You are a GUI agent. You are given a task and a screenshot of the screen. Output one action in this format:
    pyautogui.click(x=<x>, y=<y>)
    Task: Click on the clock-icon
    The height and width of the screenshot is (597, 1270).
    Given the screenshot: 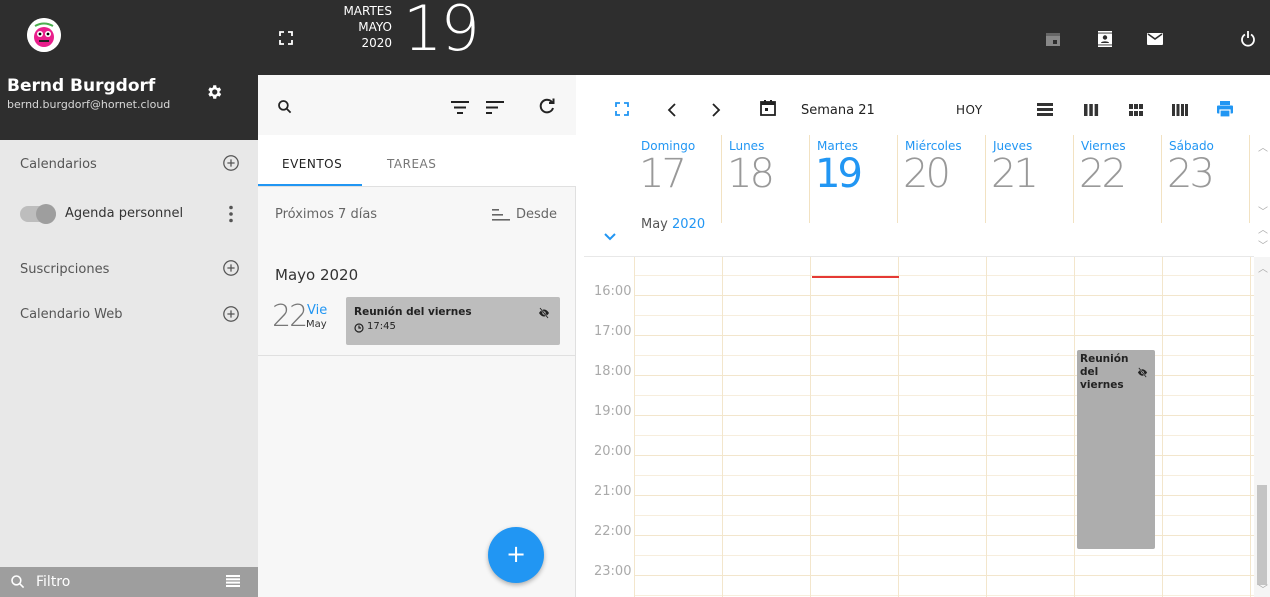 What is the action you would take?
    pyautogui.click(x=359, y=328)
    